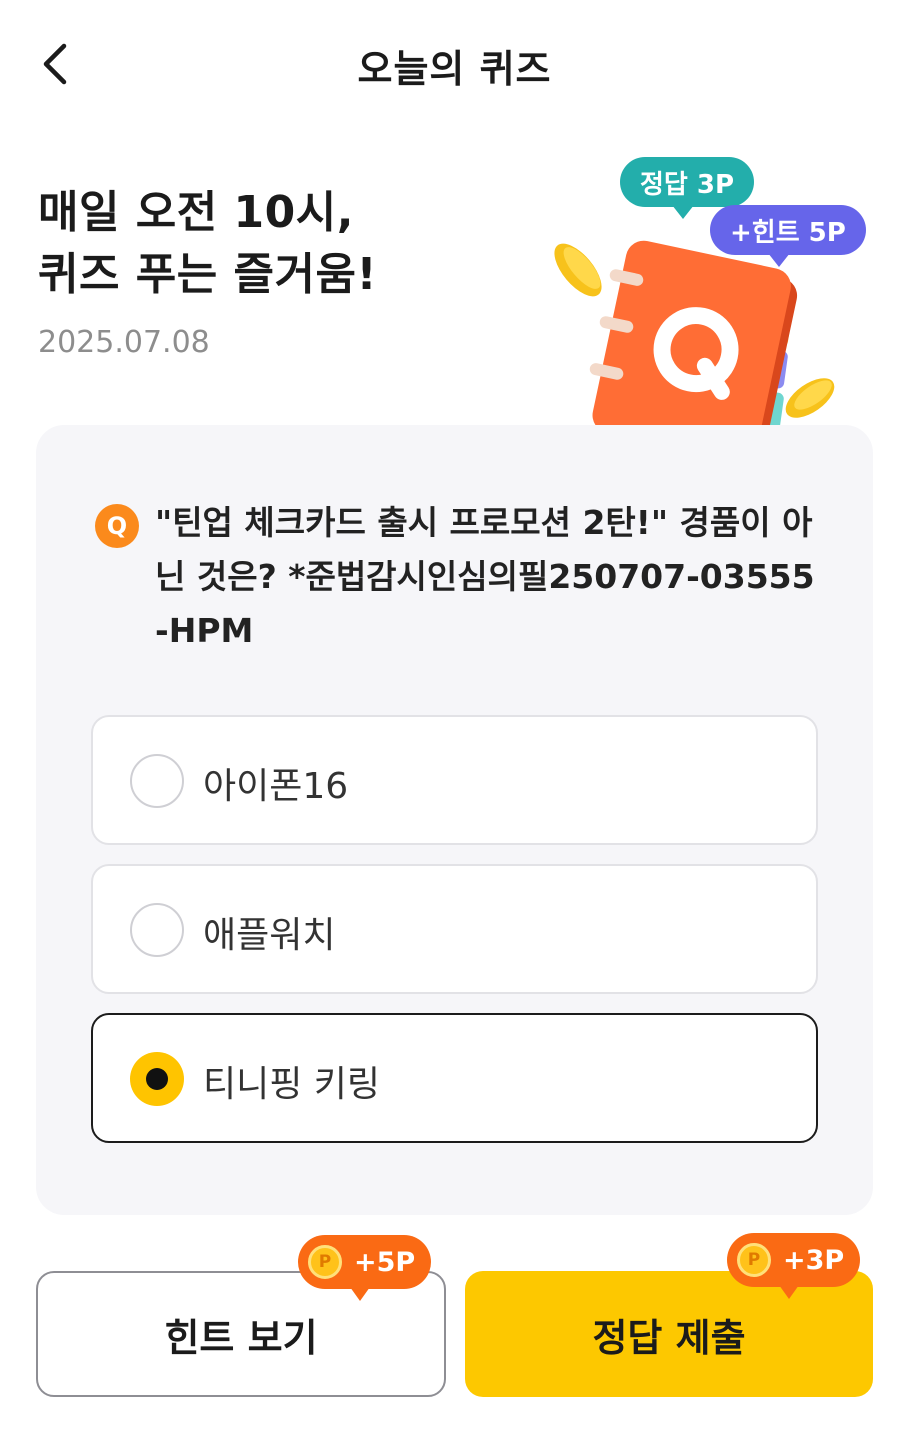 This screenshot has height=1440, width=909. What do you see at coordinates (454, 69) in the screenshot?
I see `page-title: 오늘의 퀴즈` at bounding box center [454, 69].